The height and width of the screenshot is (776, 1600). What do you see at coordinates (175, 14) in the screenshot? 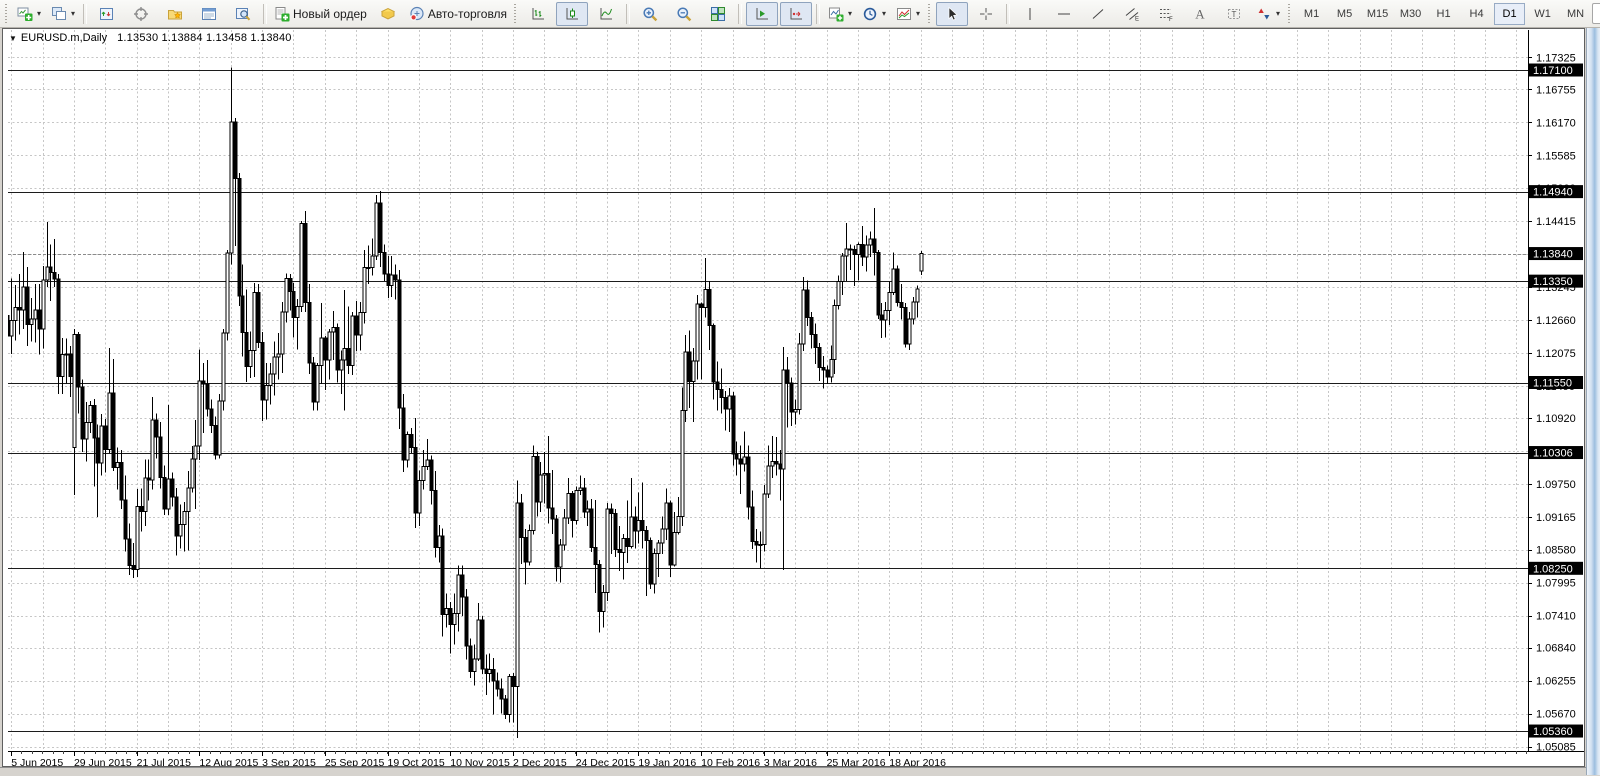
I see `navigator-button` at bounding box center [175, 14].